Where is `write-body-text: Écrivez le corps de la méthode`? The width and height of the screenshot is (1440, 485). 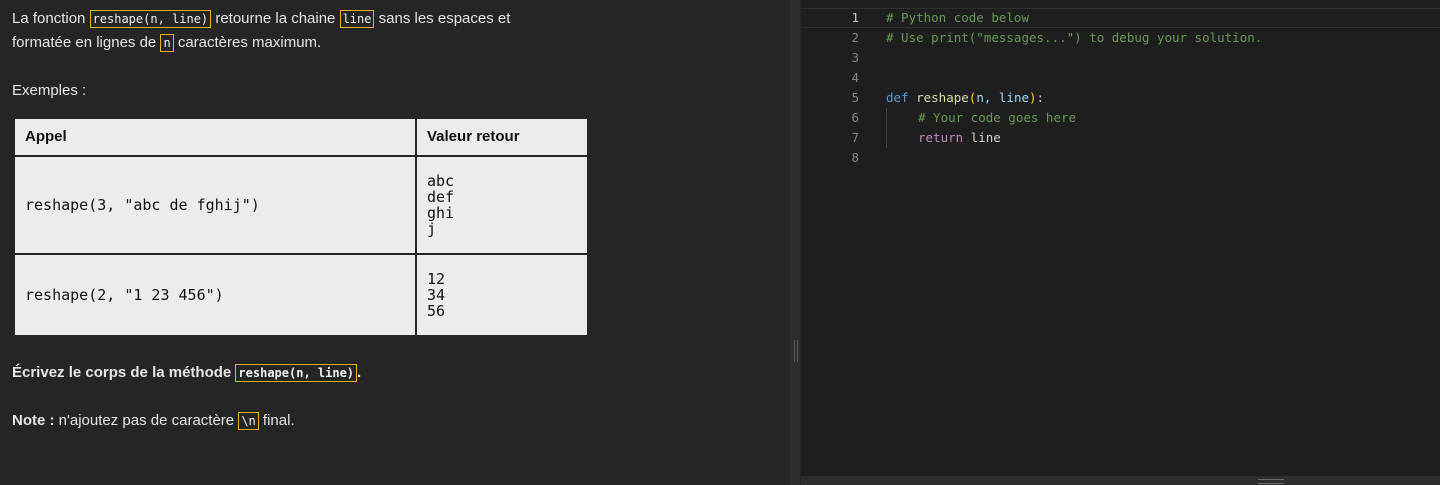 write-body-text: Écrivez le corps de la méthode is located at coordinates (124, 372).